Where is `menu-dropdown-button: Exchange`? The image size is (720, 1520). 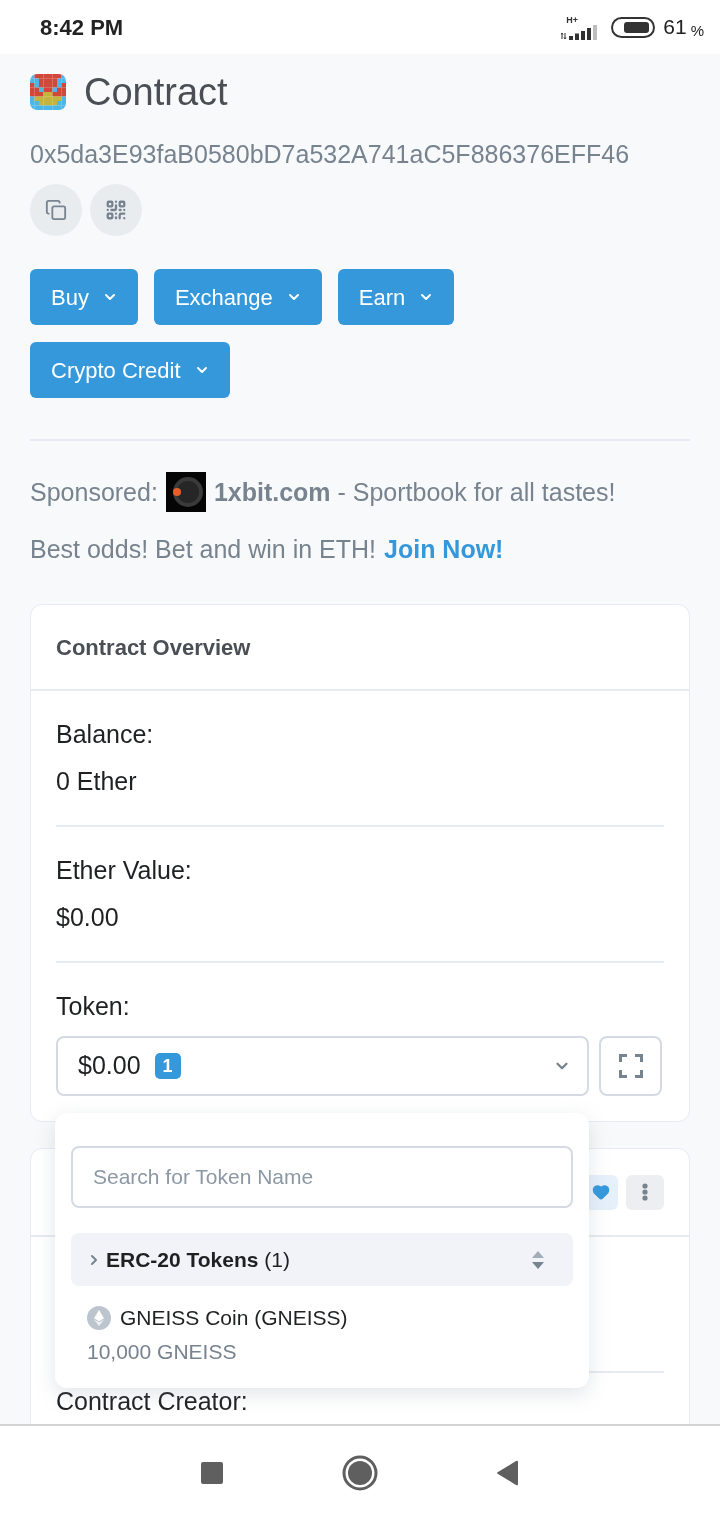 menu-dropdown-button: Exchange is located at coordinates (237, 297).